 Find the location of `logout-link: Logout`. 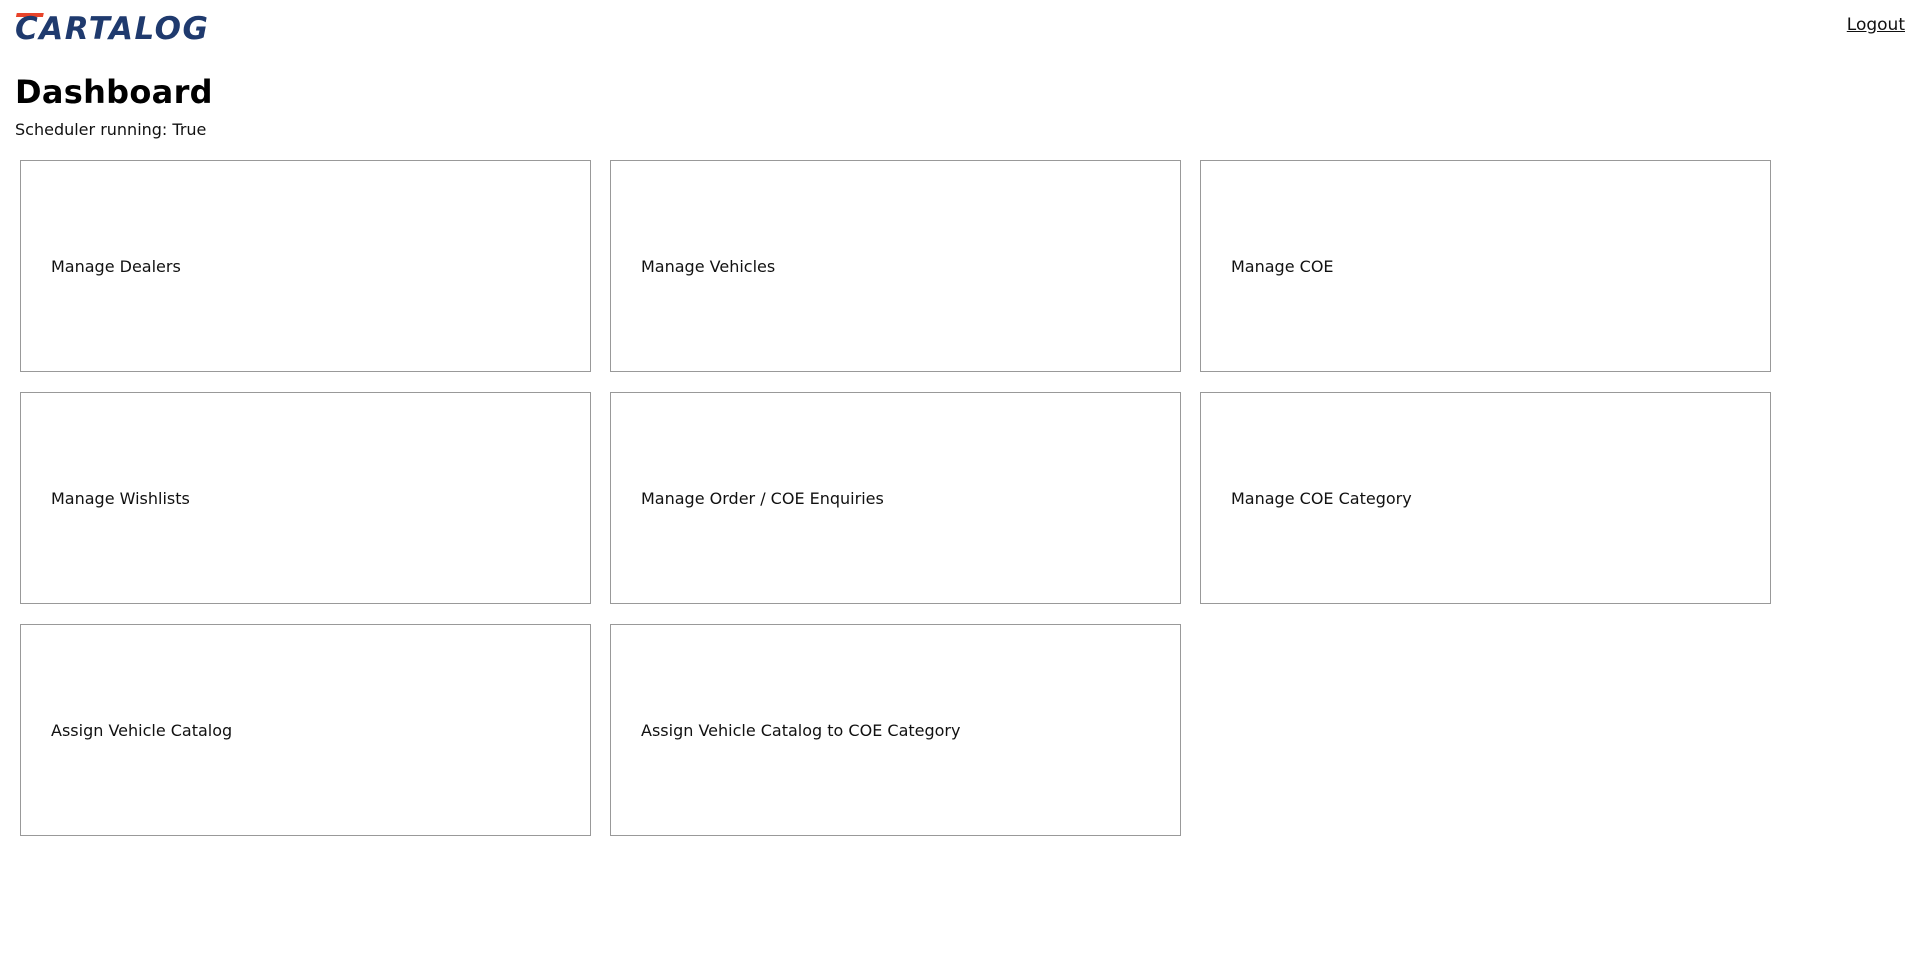

logout-link: Logout is located at coordinates (1876, 25).